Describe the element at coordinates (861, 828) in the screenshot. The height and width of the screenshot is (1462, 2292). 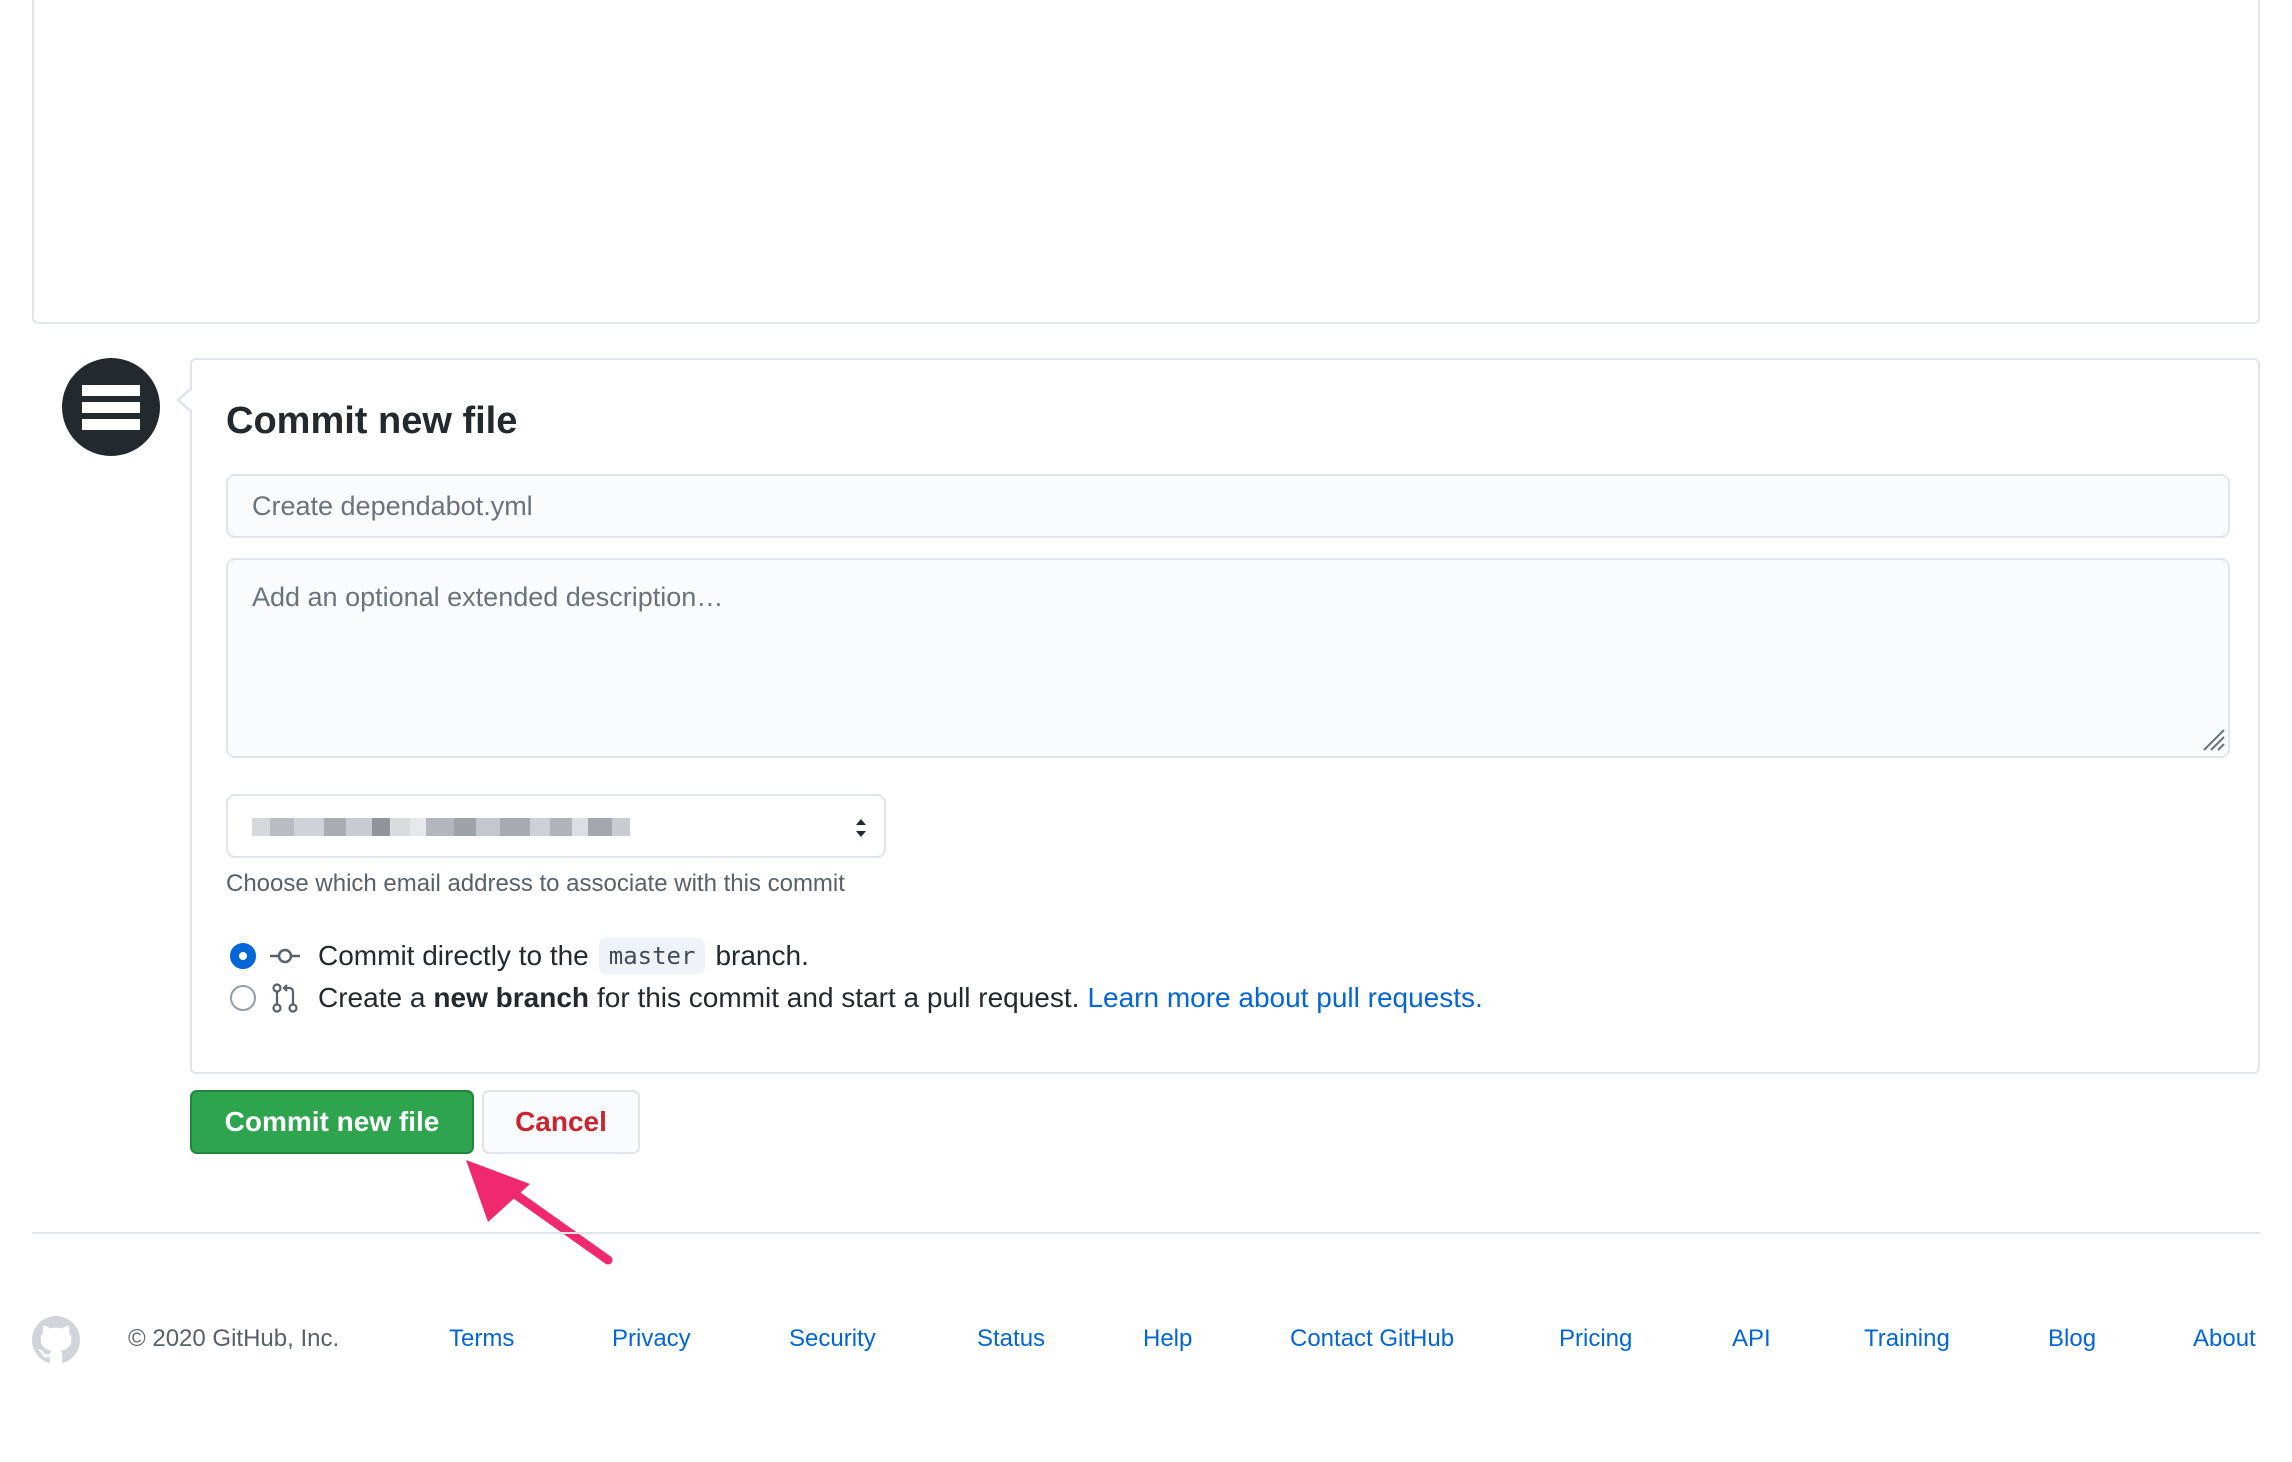
I see `select-arrows-icon` at that location.